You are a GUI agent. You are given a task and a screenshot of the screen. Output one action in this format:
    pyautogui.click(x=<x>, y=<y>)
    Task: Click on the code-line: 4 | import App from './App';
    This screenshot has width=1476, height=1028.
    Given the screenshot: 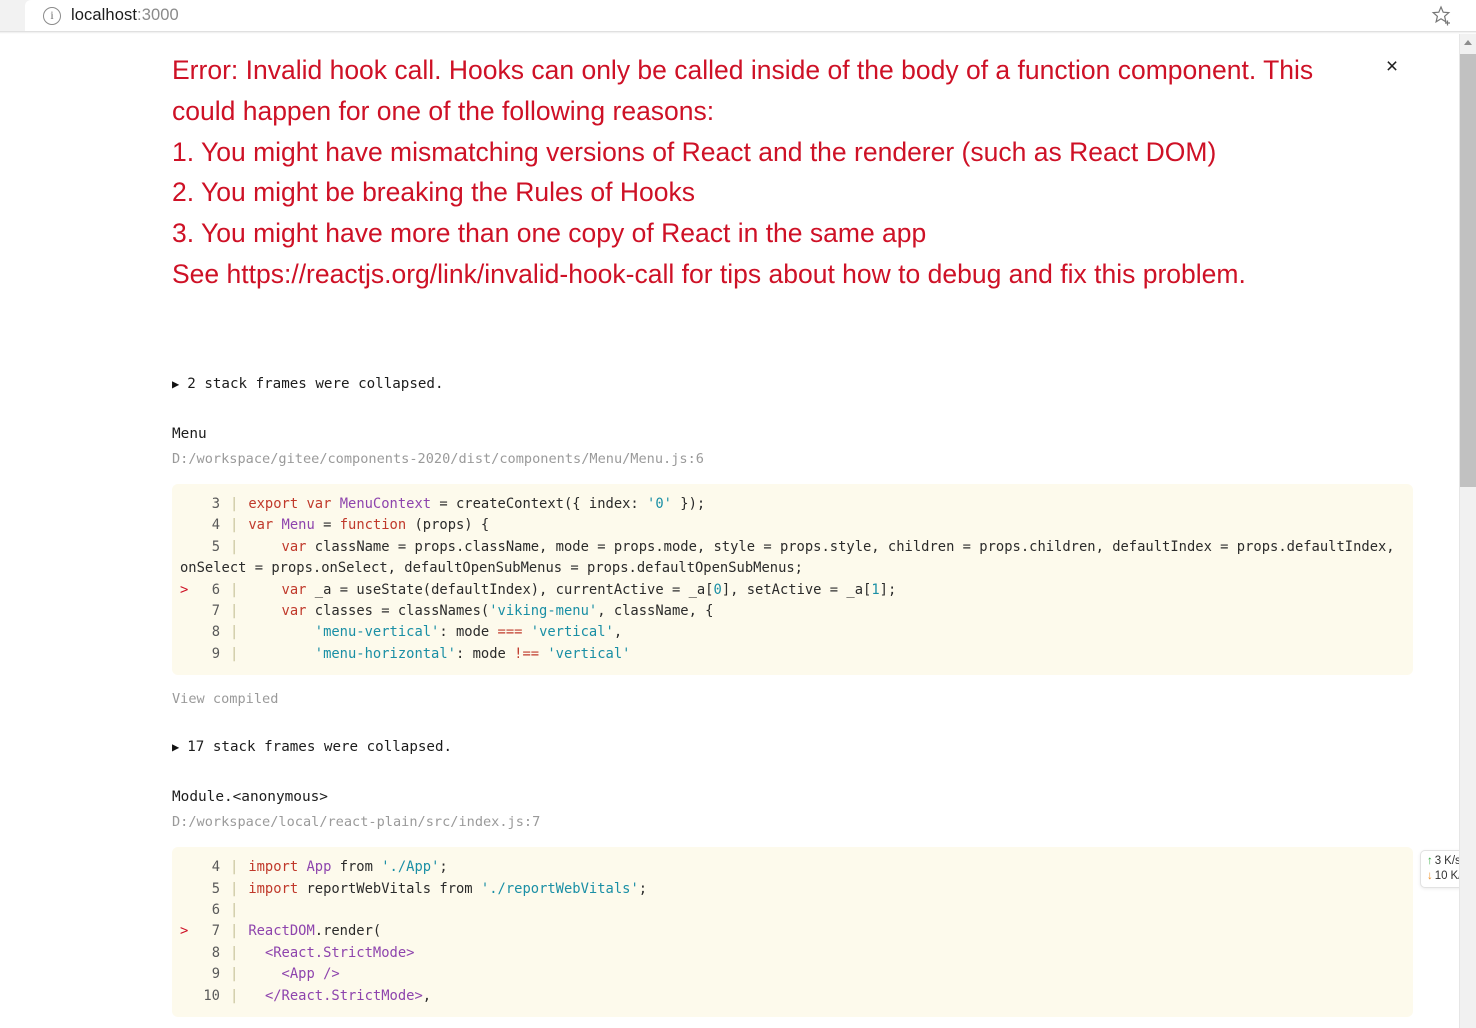 What is the action you would take?
    pyautogui.click(x=792, y=867)
    